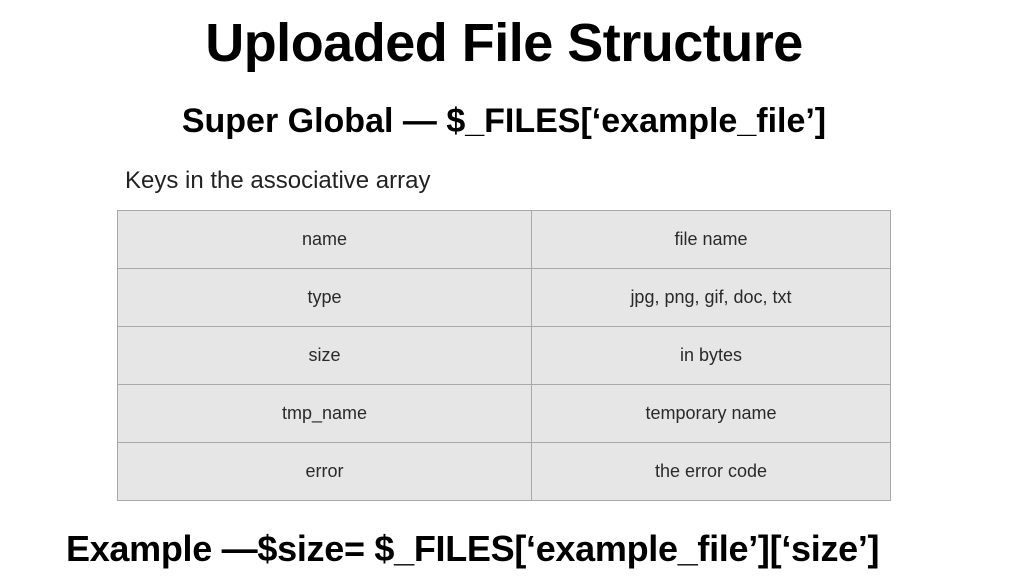 The width and height of the screenshot is (1021, 577). I want to click on table-row: error the error code, so click(504, 471).